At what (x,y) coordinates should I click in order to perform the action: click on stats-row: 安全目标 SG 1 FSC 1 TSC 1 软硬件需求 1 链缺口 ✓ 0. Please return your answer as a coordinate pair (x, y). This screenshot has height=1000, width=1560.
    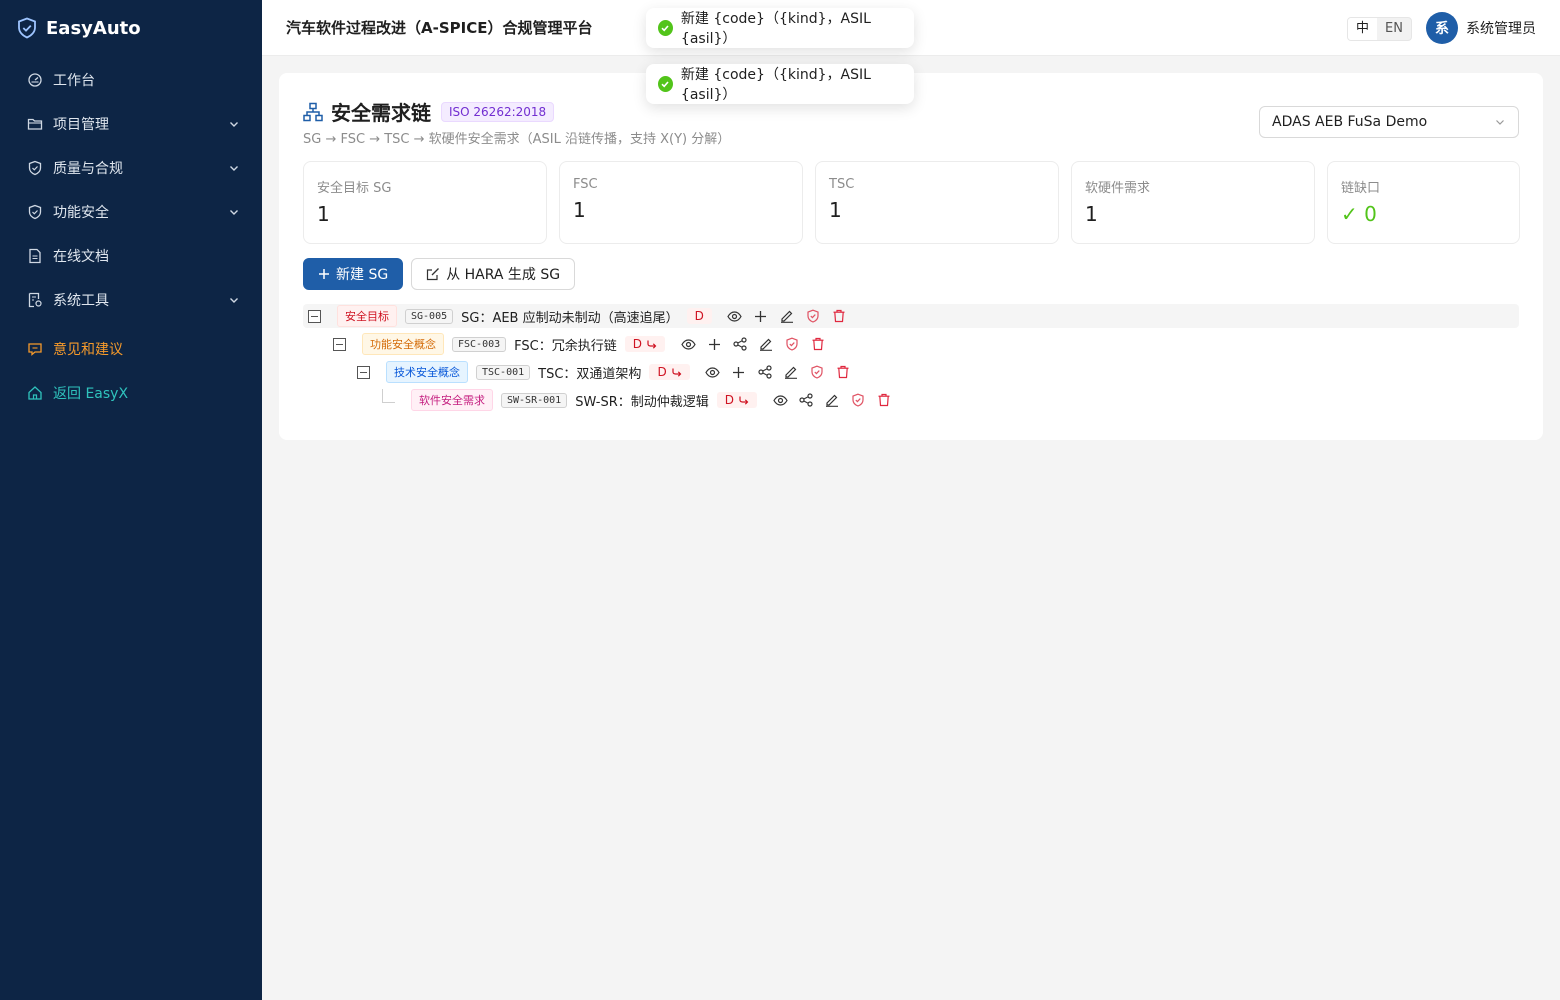
    Looking at the image, I should click on (911, 202).